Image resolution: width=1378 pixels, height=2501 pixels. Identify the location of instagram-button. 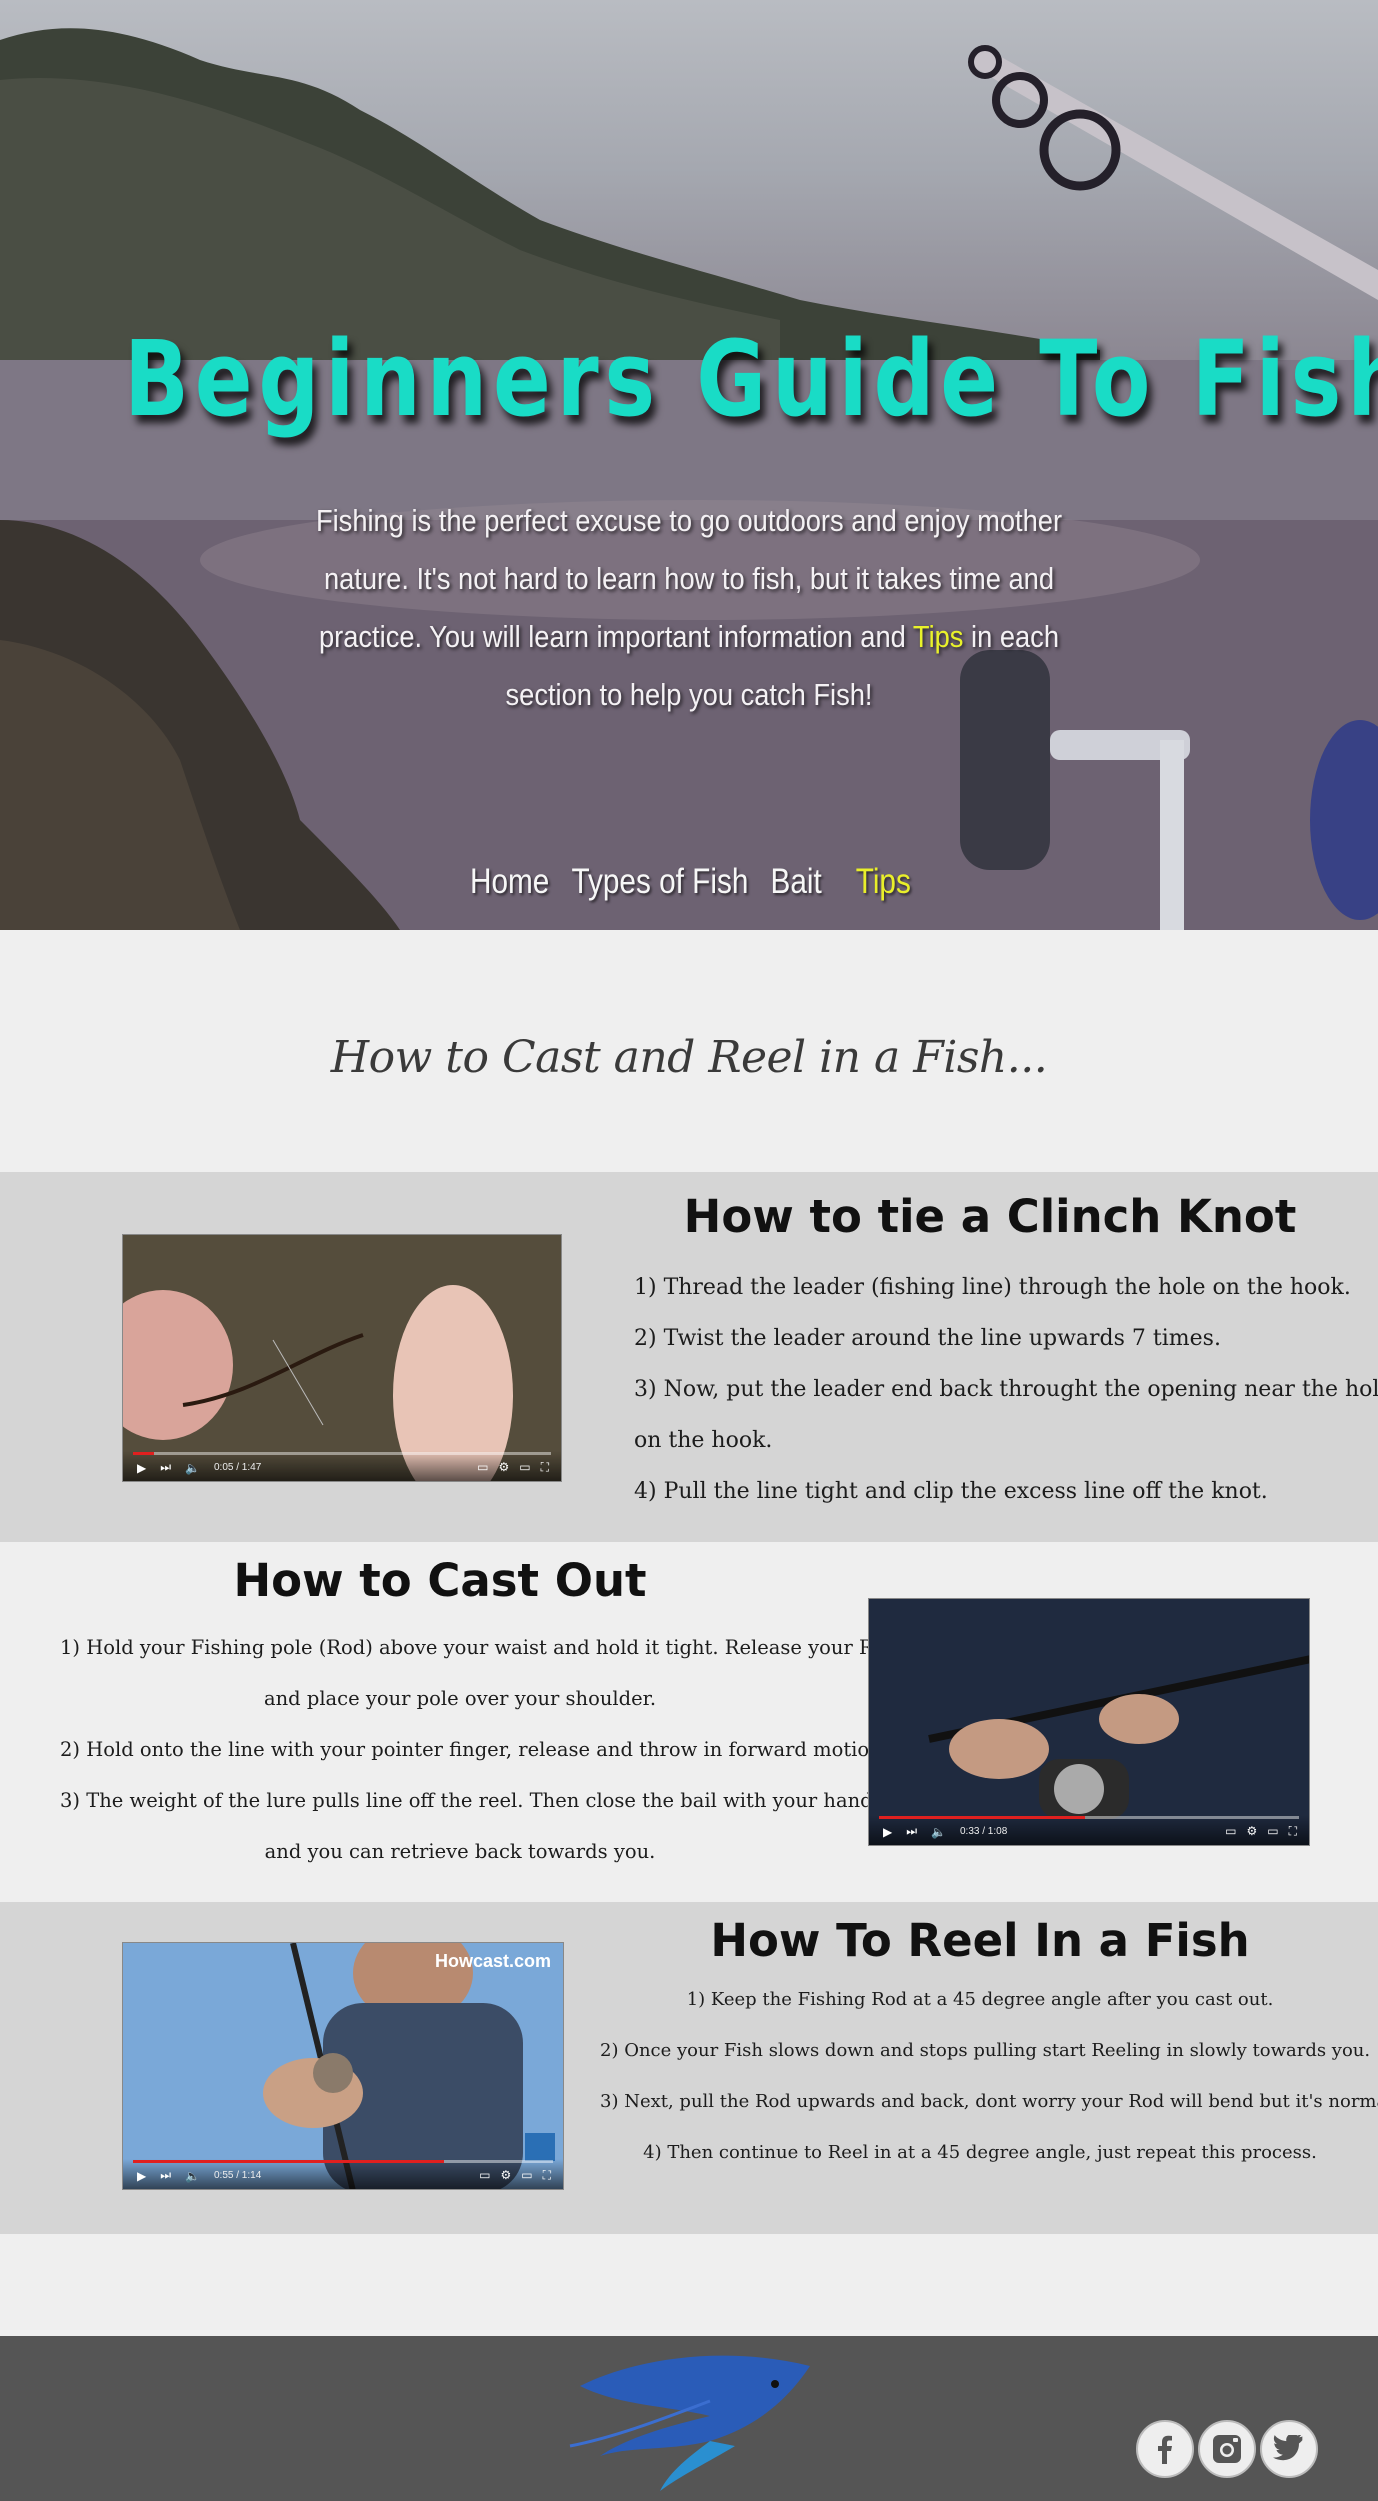
(1227, 2449).